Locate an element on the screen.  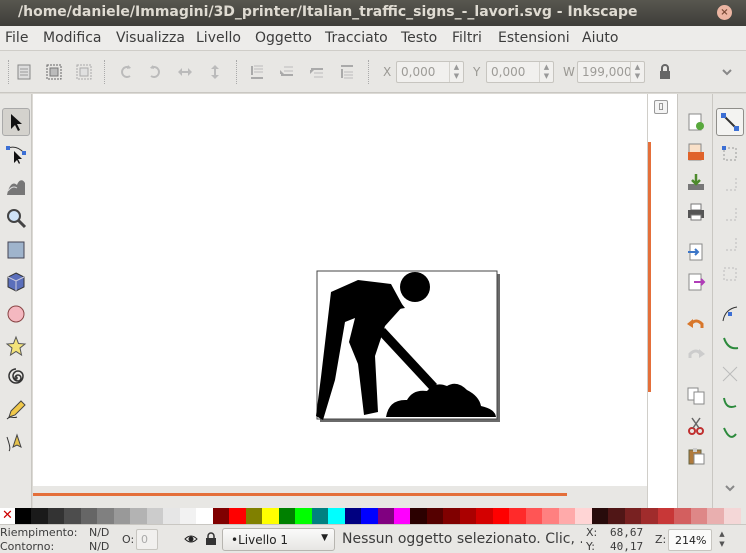
spiral-tool is located at coordinates (16, 378).